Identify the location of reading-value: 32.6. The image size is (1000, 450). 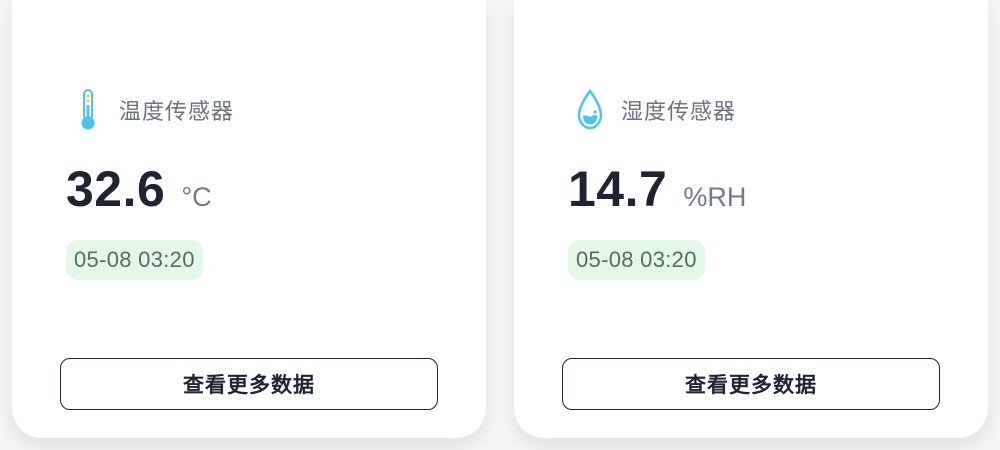
(116, 189).